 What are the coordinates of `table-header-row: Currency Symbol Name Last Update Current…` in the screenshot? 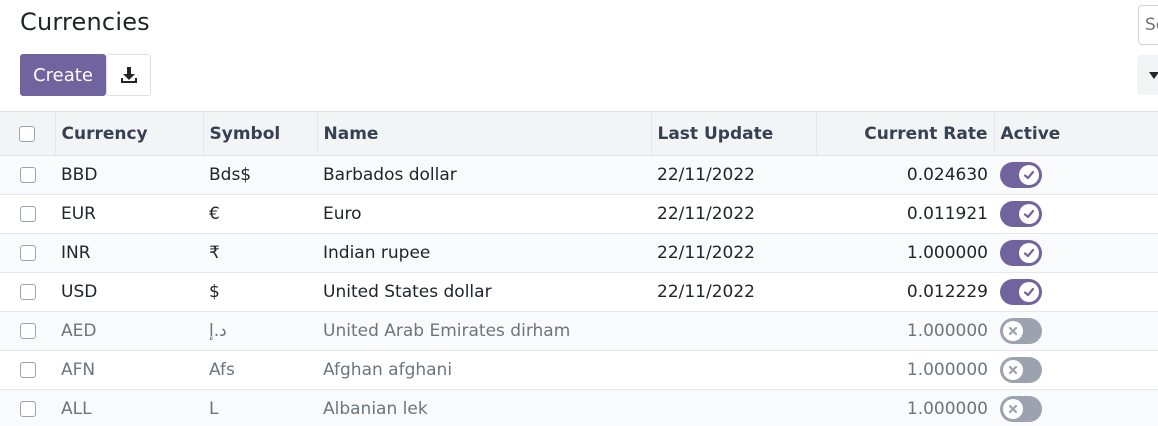 It's located at (579, 133).